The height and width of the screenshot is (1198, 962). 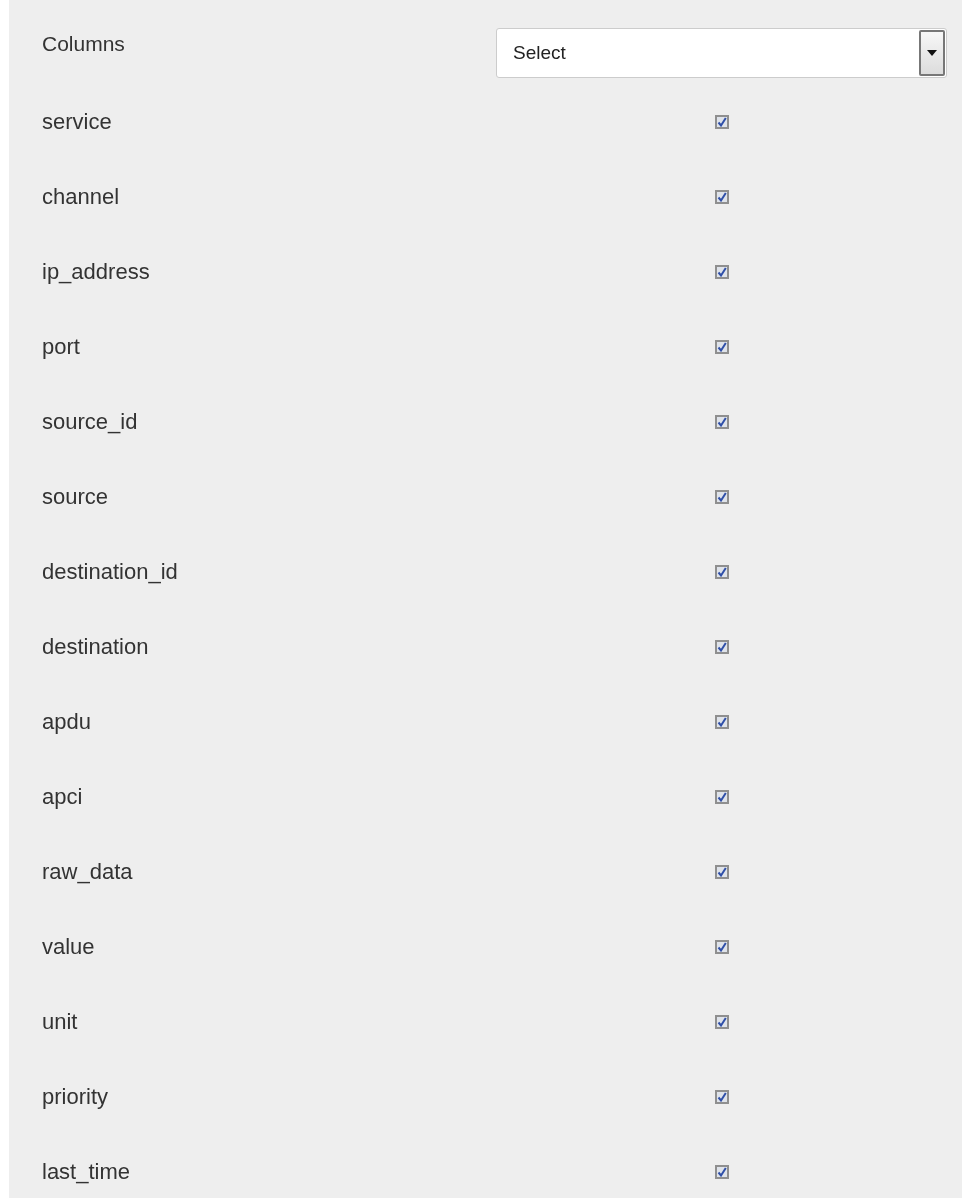 What do you see at coordinates (60, 1021) in the screenshot?
I see `column-name: unit` at bounding box center [60, 1021].